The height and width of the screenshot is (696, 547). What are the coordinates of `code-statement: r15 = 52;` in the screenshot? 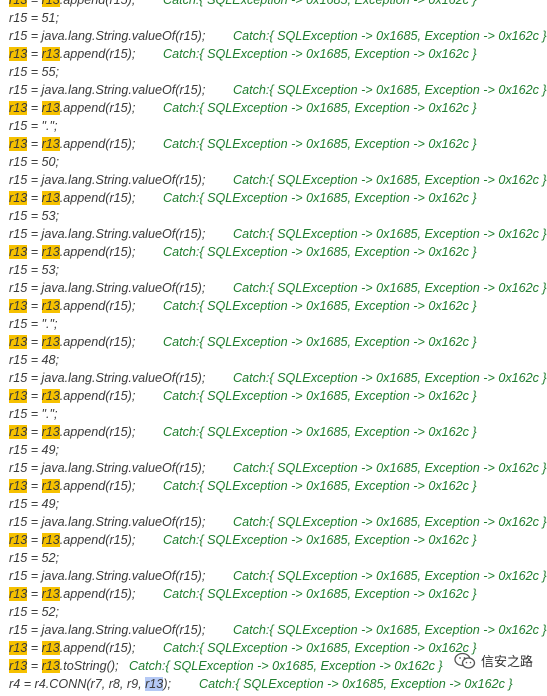 It's located at (34, 612).